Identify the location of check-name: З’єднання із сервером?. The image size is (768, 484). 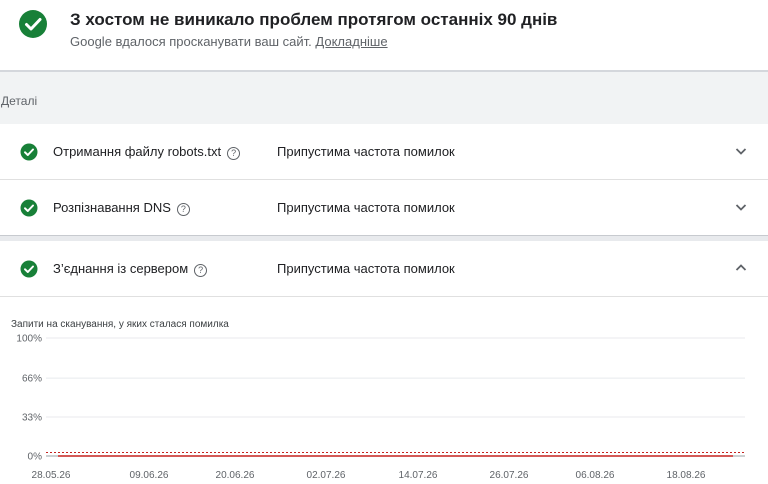
(130, 269).